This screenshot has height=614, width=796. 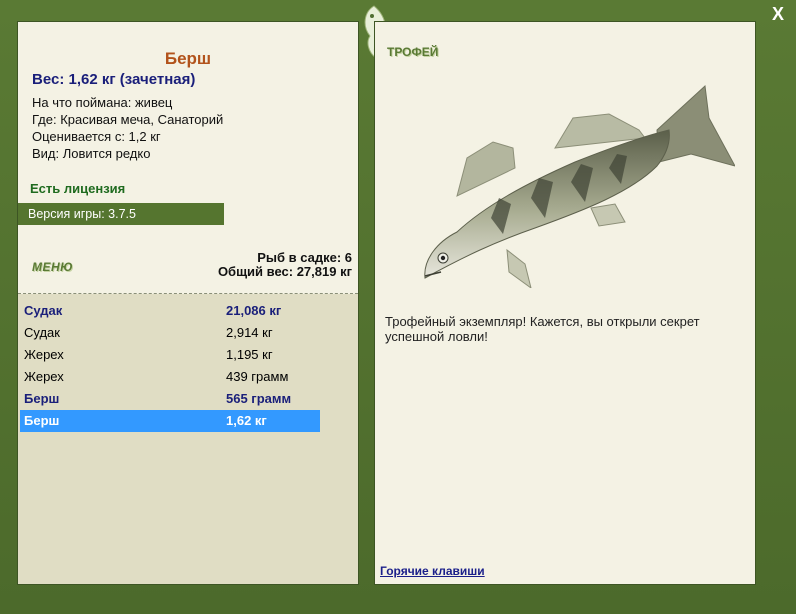 I want to click on fish-weight: Вес: 1,62 кг (зачетная), so click(x=114, y=79).